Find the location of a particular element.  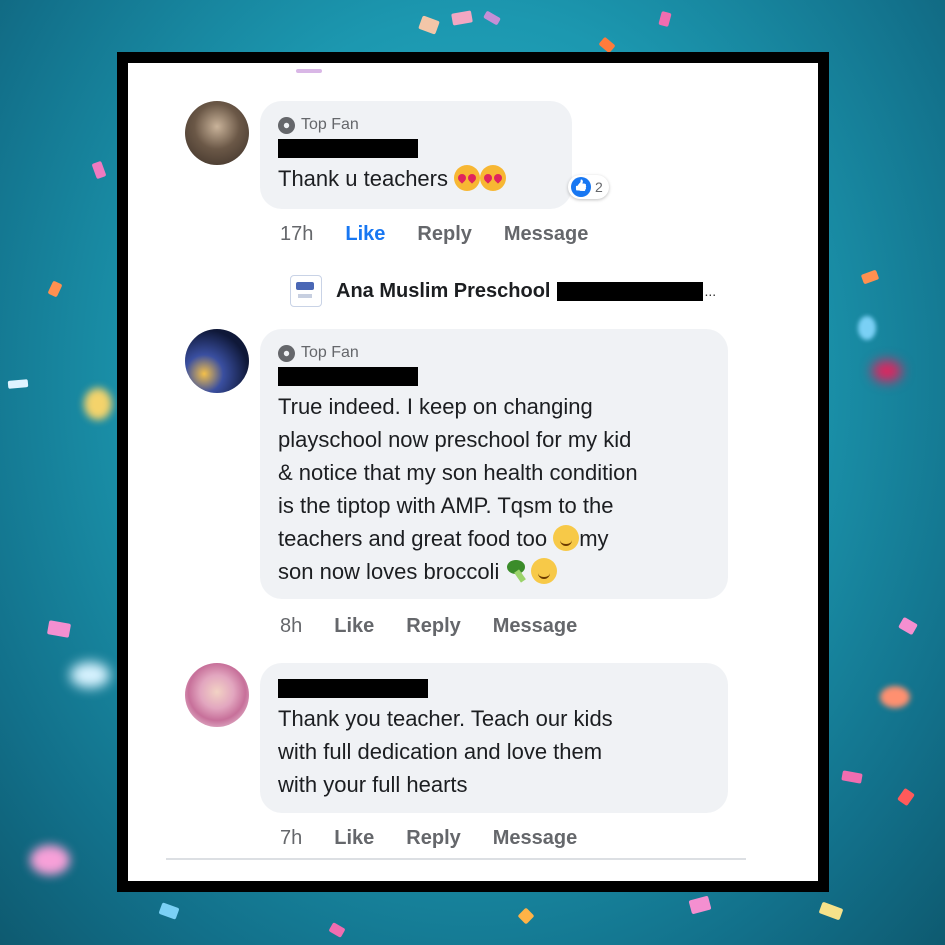

timestamp: 8h is located at coordinates (291, 626).